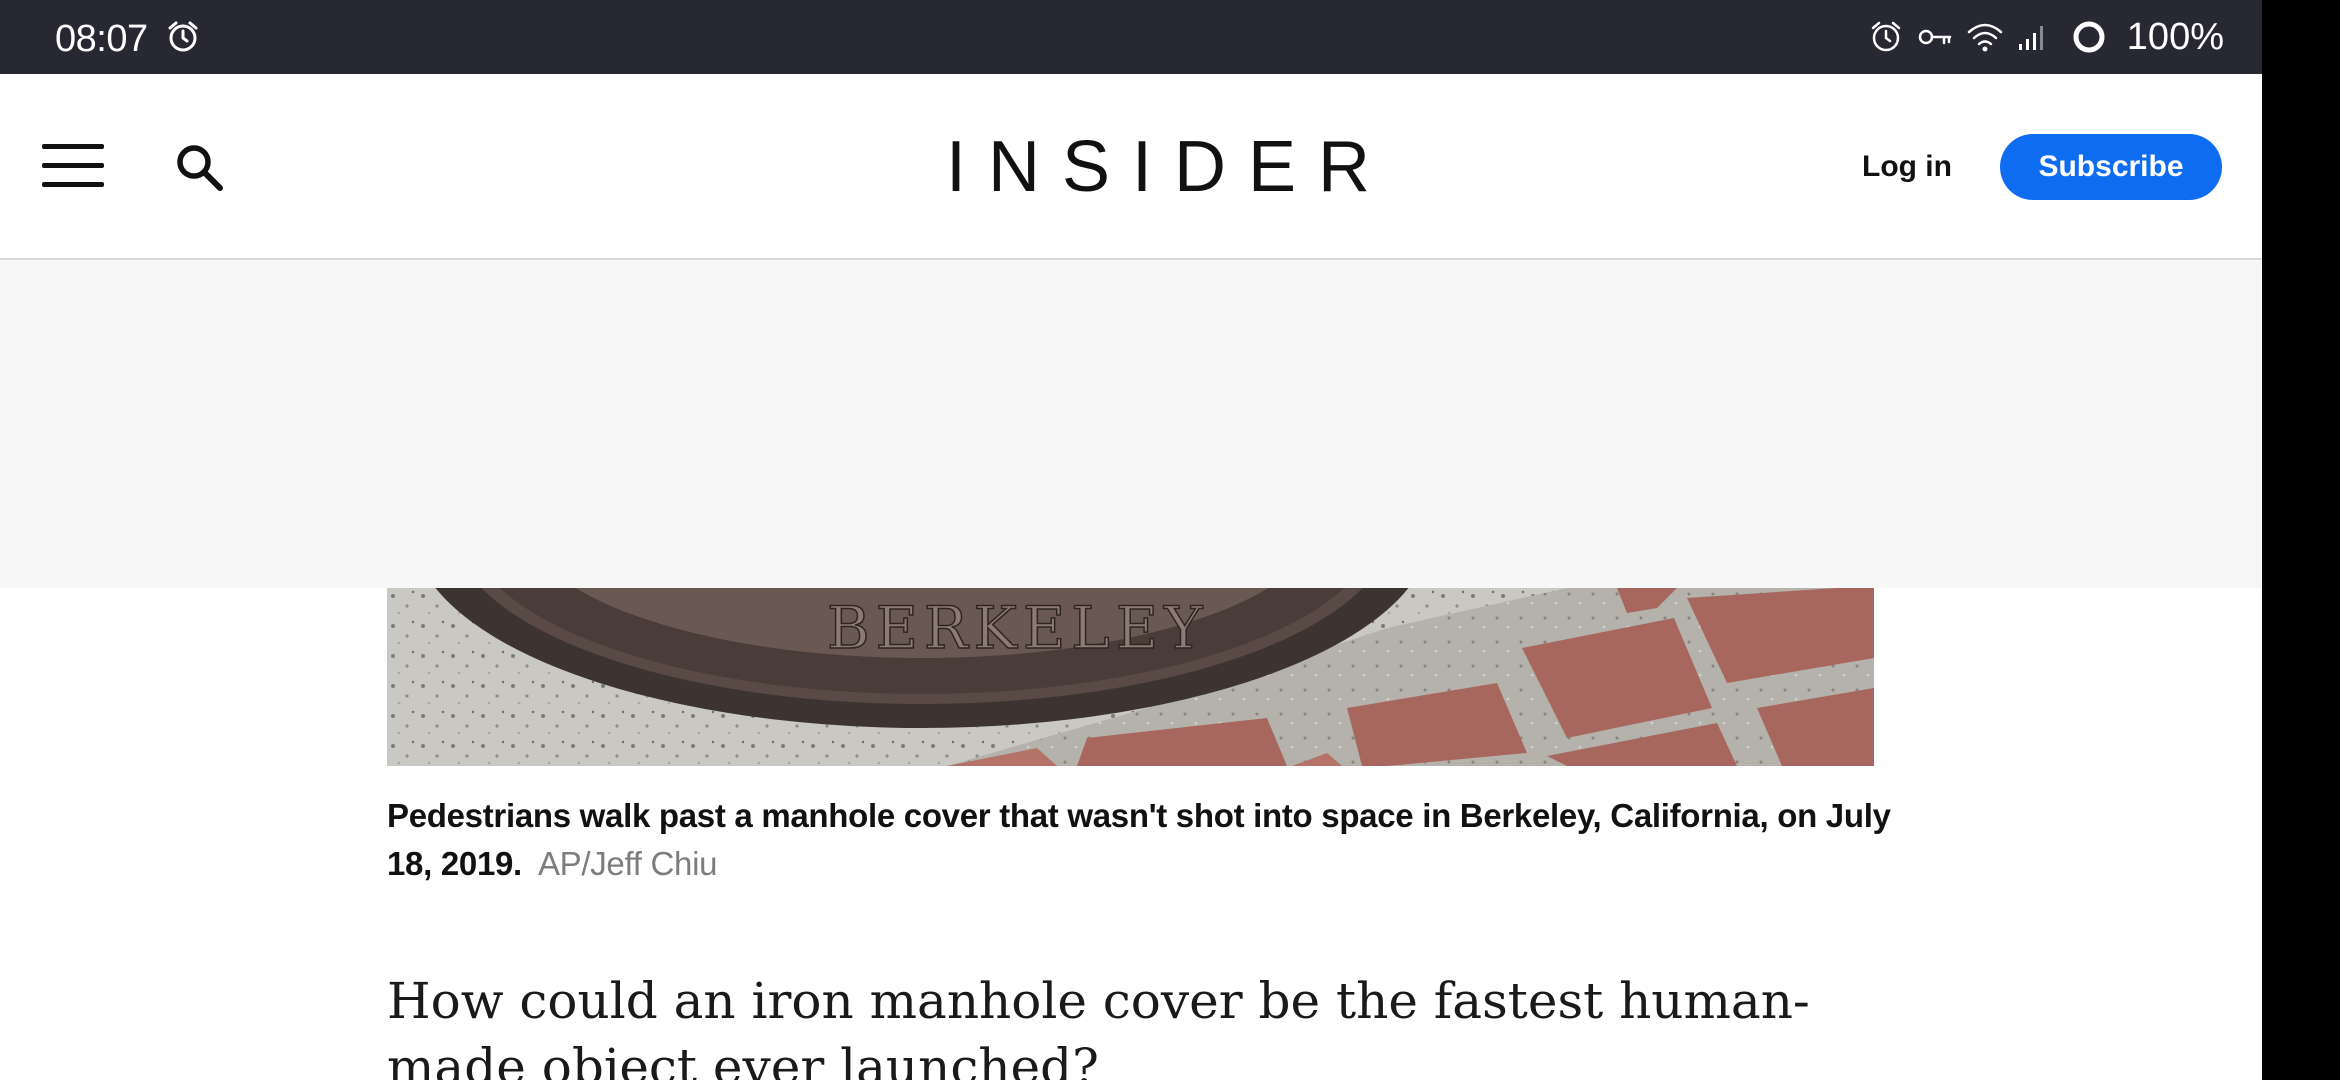 The width and height of the screenshot is (2340, 1080). What do you see at coordinates (2046, 37) in the screenshot?
I see `status-icons: 100%` at bounding box center [2046, 37].